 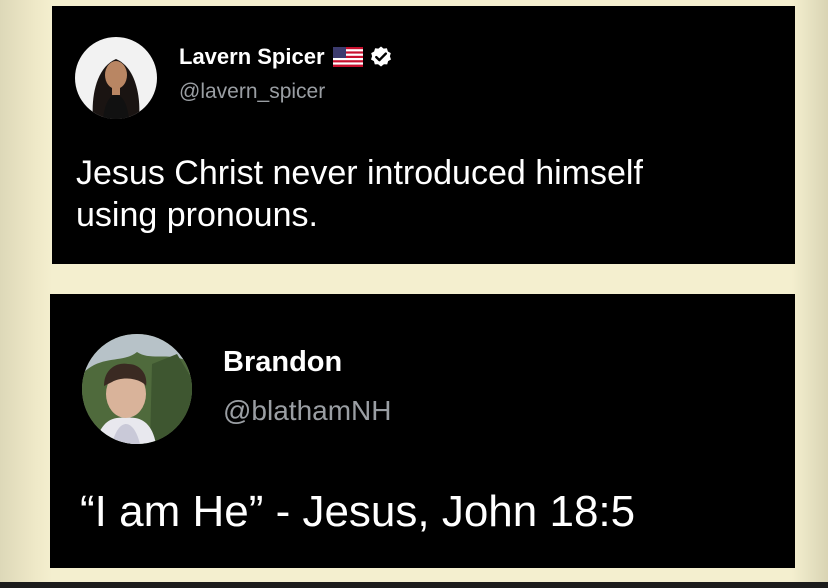 I want to click on avatar-brandon-image, so click(x=137, y=389).